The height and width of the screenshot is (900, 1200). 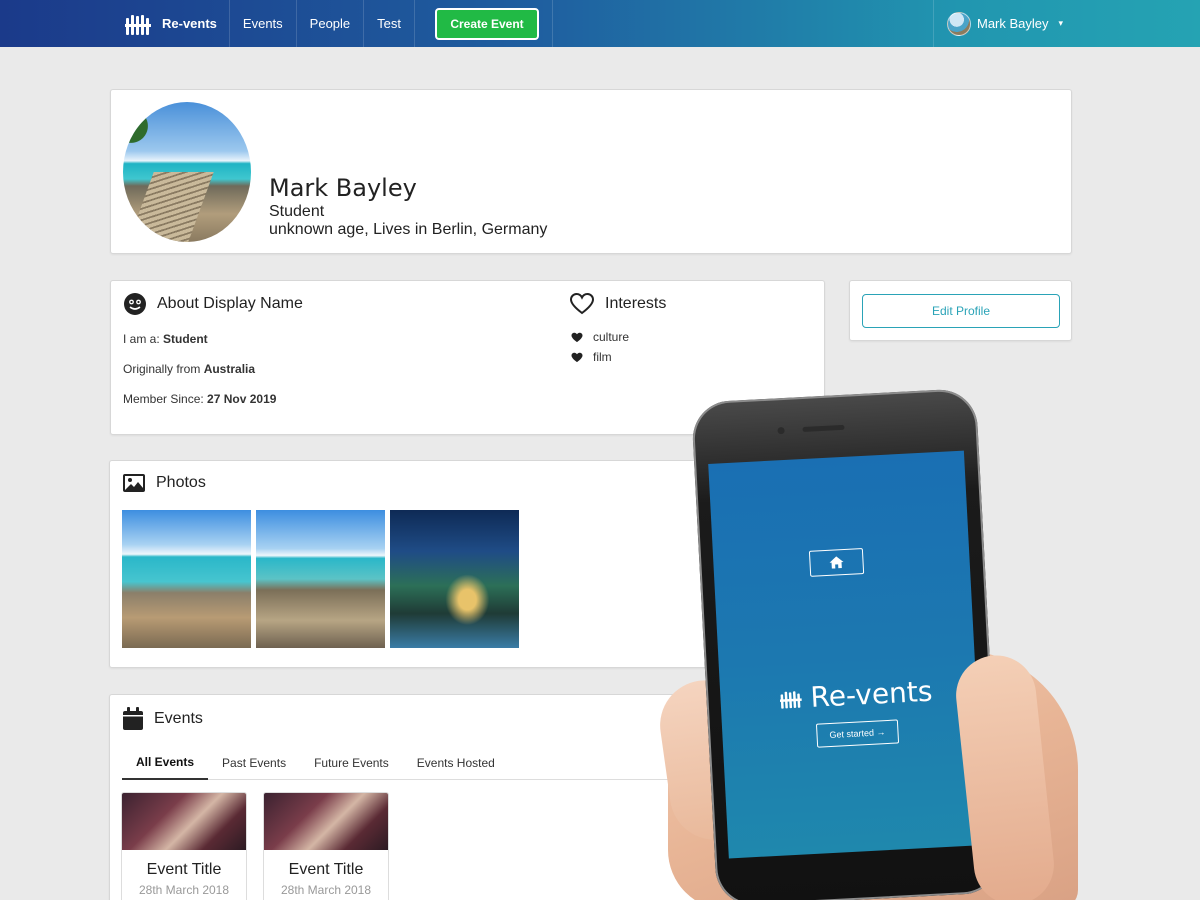 What do you see at coordinates (165, 399) in the screenshot?
I see `about-label: Member Since:` at bounding box center [165, 399].